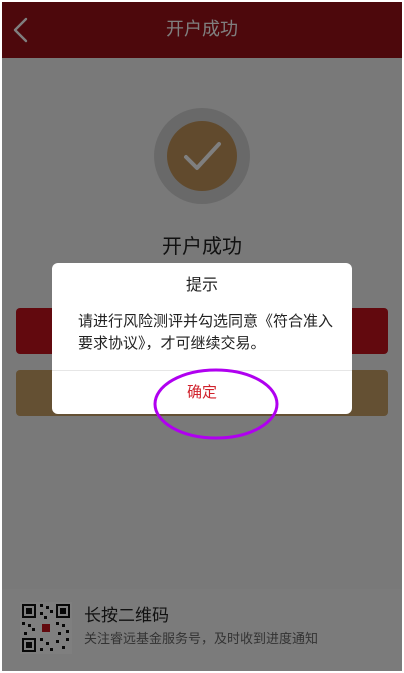 The width and height of the screenshot is (404, 673). Describe the element at coordinates (206, 332) in the screenshot. I see `dialog-message: 请进行风险测评并勾选同意《符合准入要求协议》，才可继续交易。` at that location.